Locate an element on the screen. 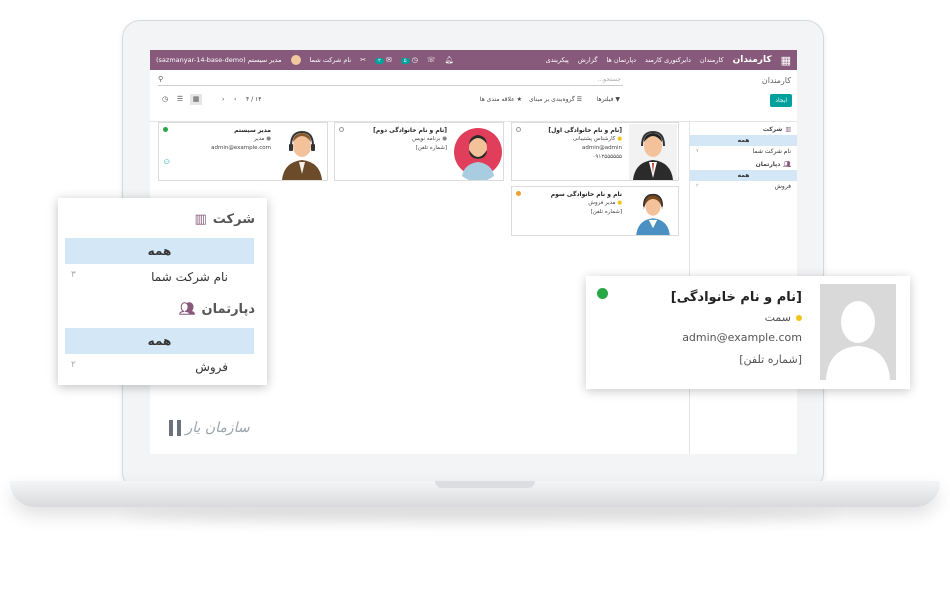 Image resolution: width=950 pixels, height=589 pixels. apps-menu-icon: ▦ is located at coordinates (786, 60).